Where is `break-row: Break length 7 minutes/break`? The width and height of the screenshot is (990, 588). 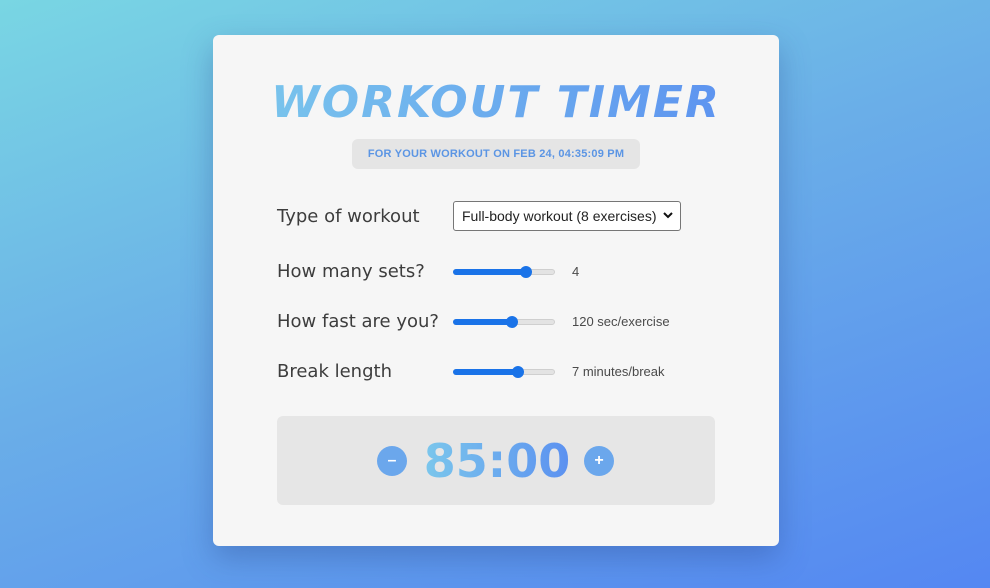
break-row: Break length 7 minutes/break is located at coordinates (497, 371).